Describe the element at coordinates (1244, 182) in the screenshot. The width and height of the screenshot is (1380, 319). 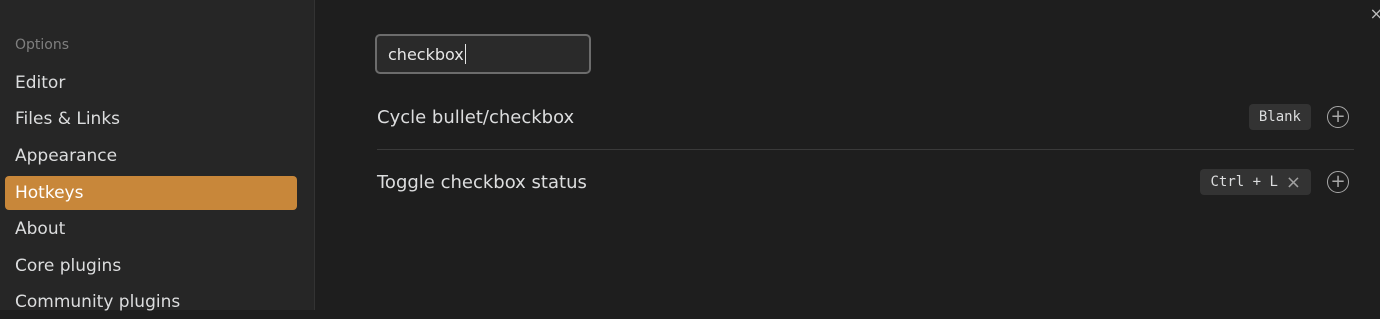
I see `hotkey-binding-label: Ctrl + L` at that location.